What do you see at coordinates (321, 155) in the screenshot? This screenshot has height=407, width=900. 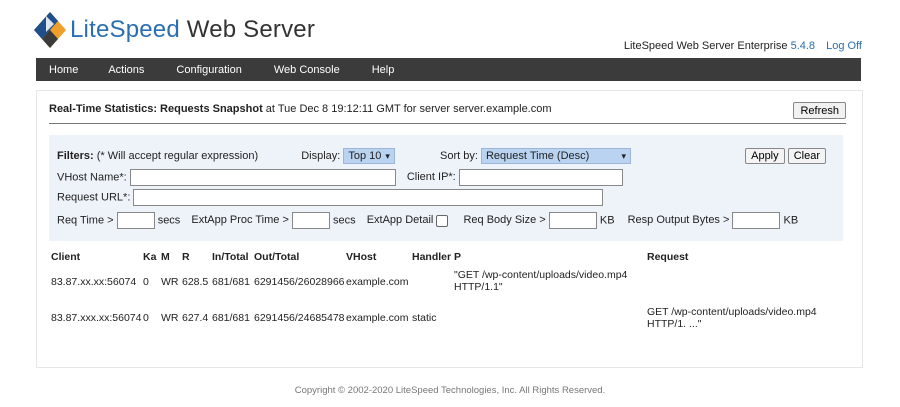 I see `display-label: Display:` at bounding box center [321, 155].